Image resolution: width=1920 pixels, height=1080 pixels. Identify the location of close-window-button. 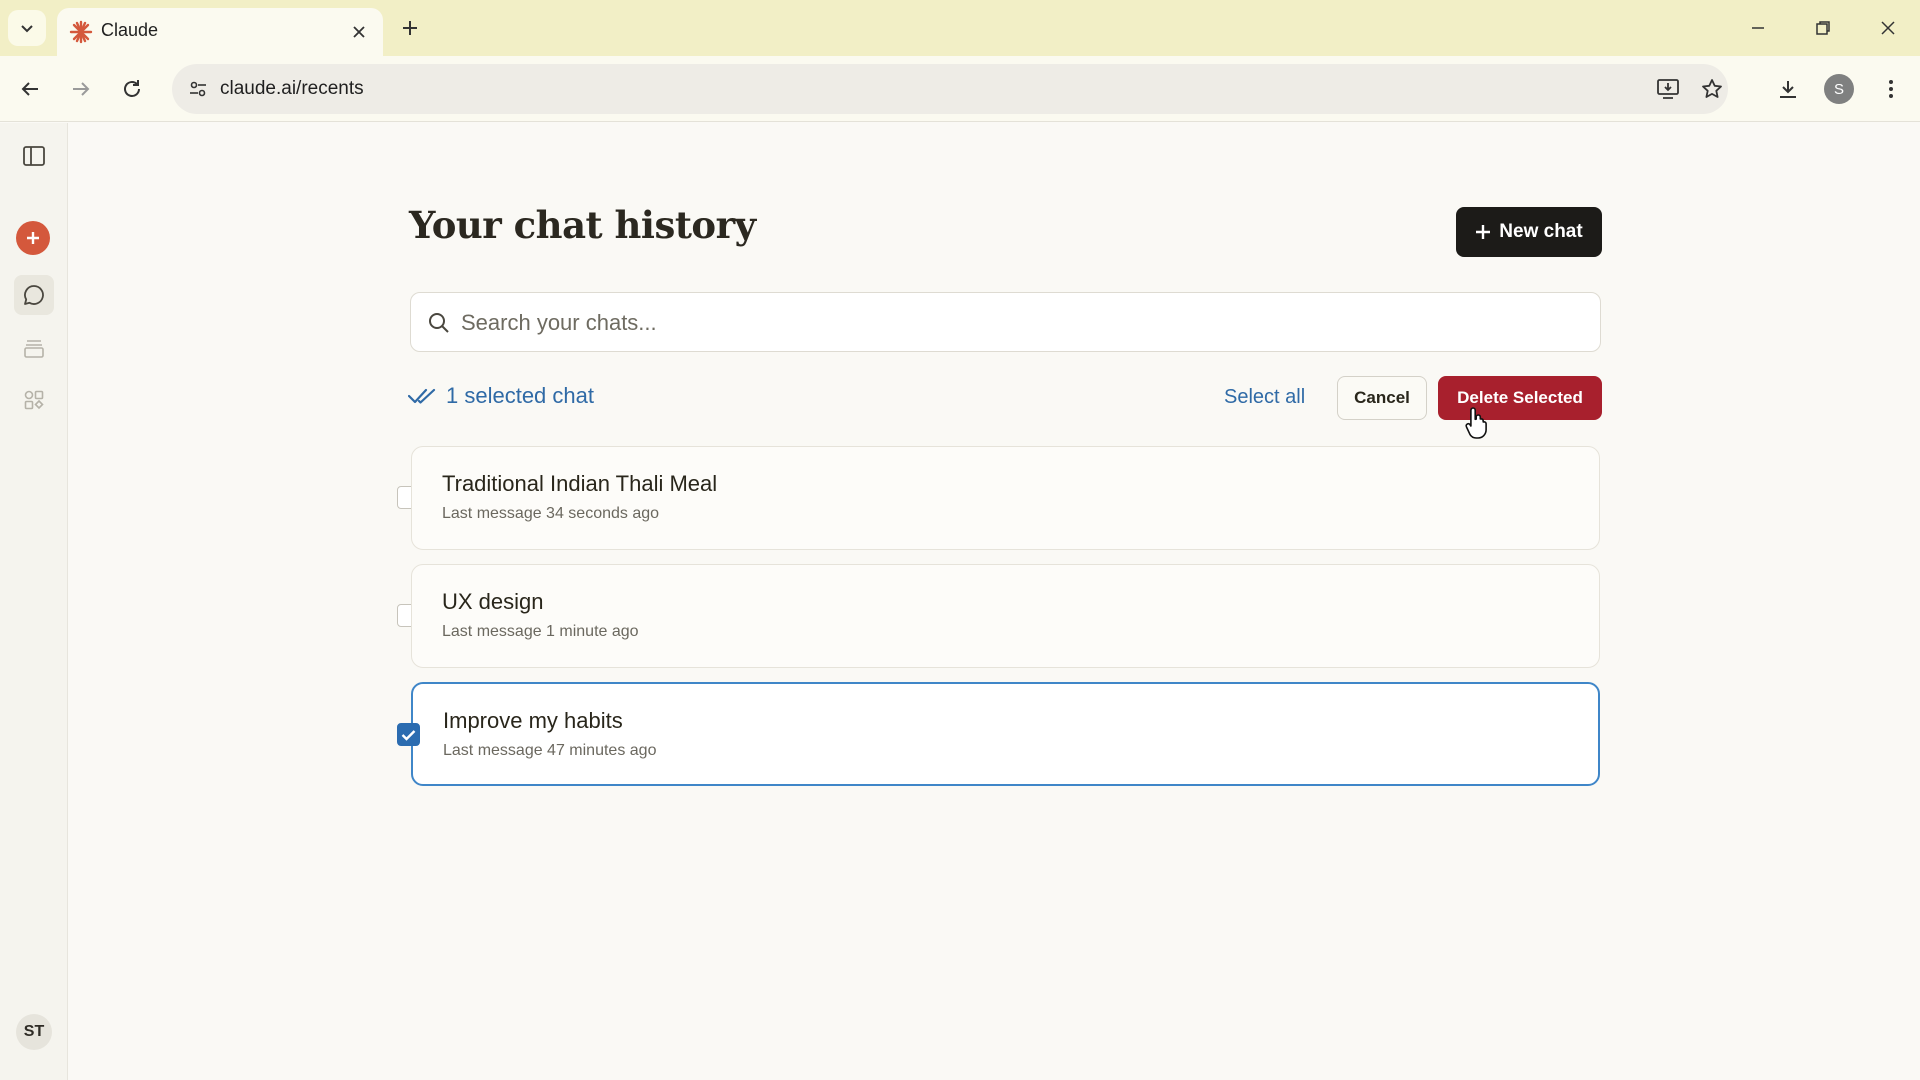
(1888, 28).